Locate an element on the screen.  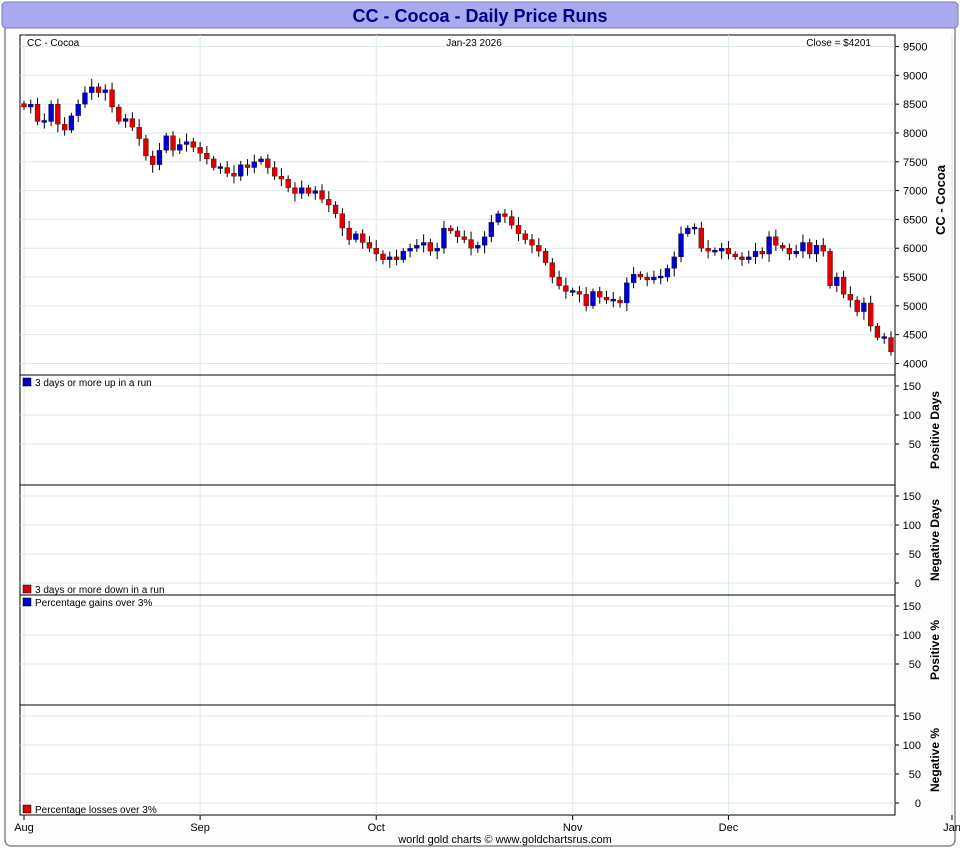
price-tick-label: 6500 is located at coordinates (915, 220).